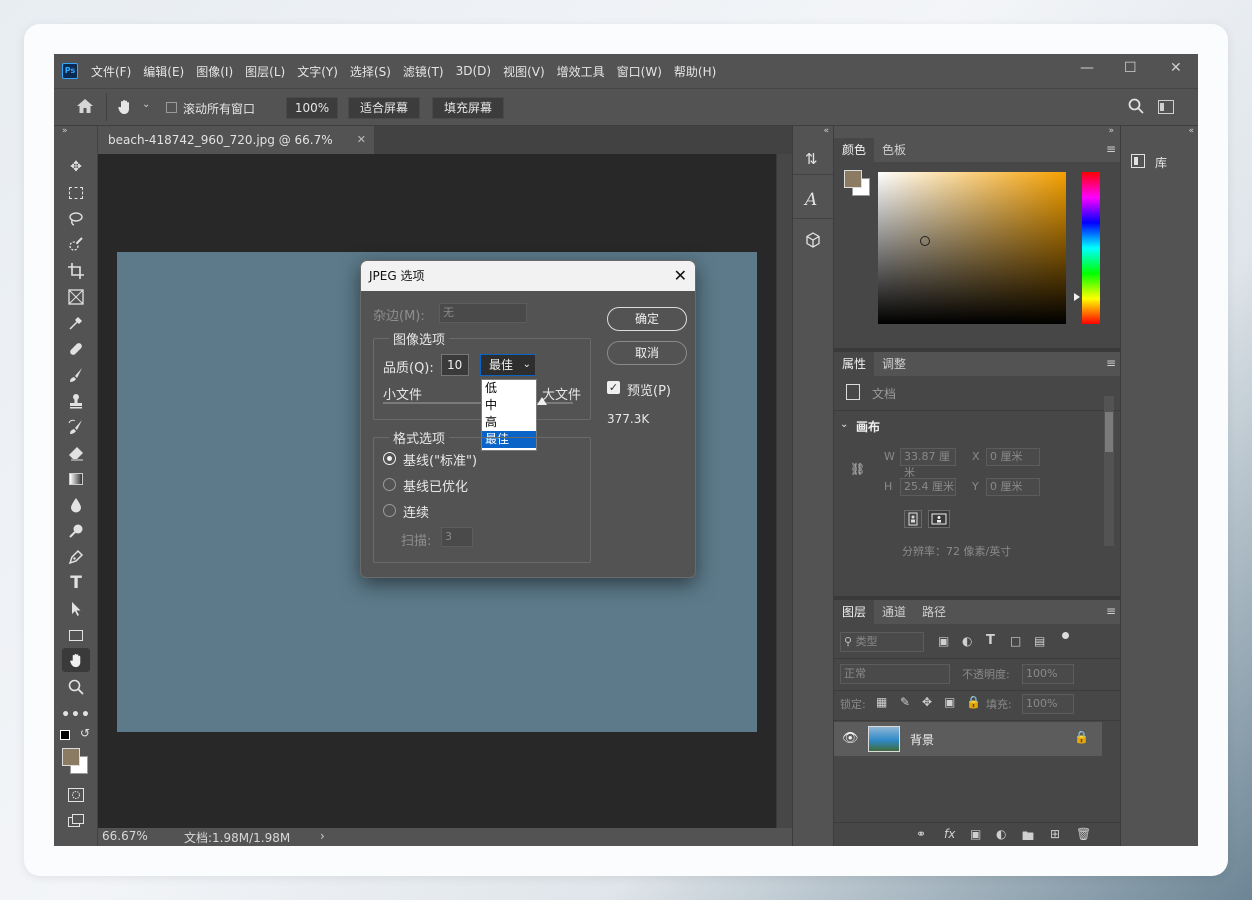  Describe the element at coordinates (1136, 107) in the screenshot. I see `search-icon` at that location.